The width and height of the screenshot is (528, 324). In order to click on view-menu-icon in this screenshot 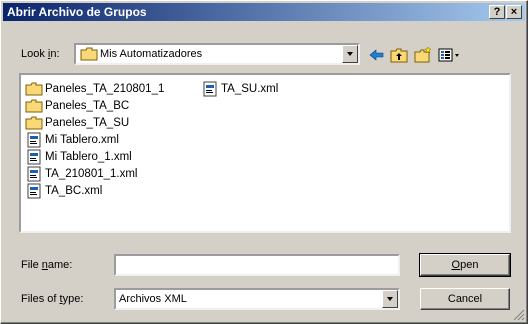, I will do `click(448, 55)`.